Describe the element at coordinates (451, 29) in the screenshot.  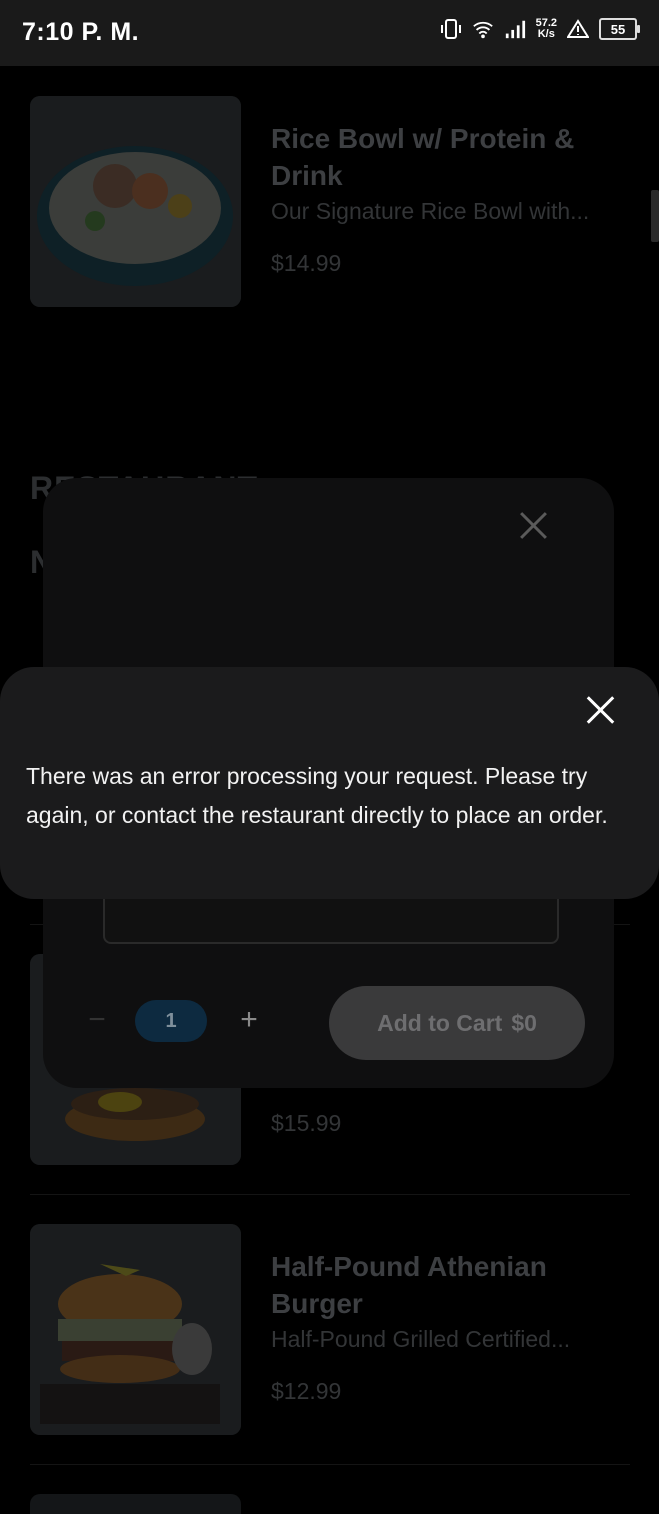
I see `vibrate-icon` at that location.